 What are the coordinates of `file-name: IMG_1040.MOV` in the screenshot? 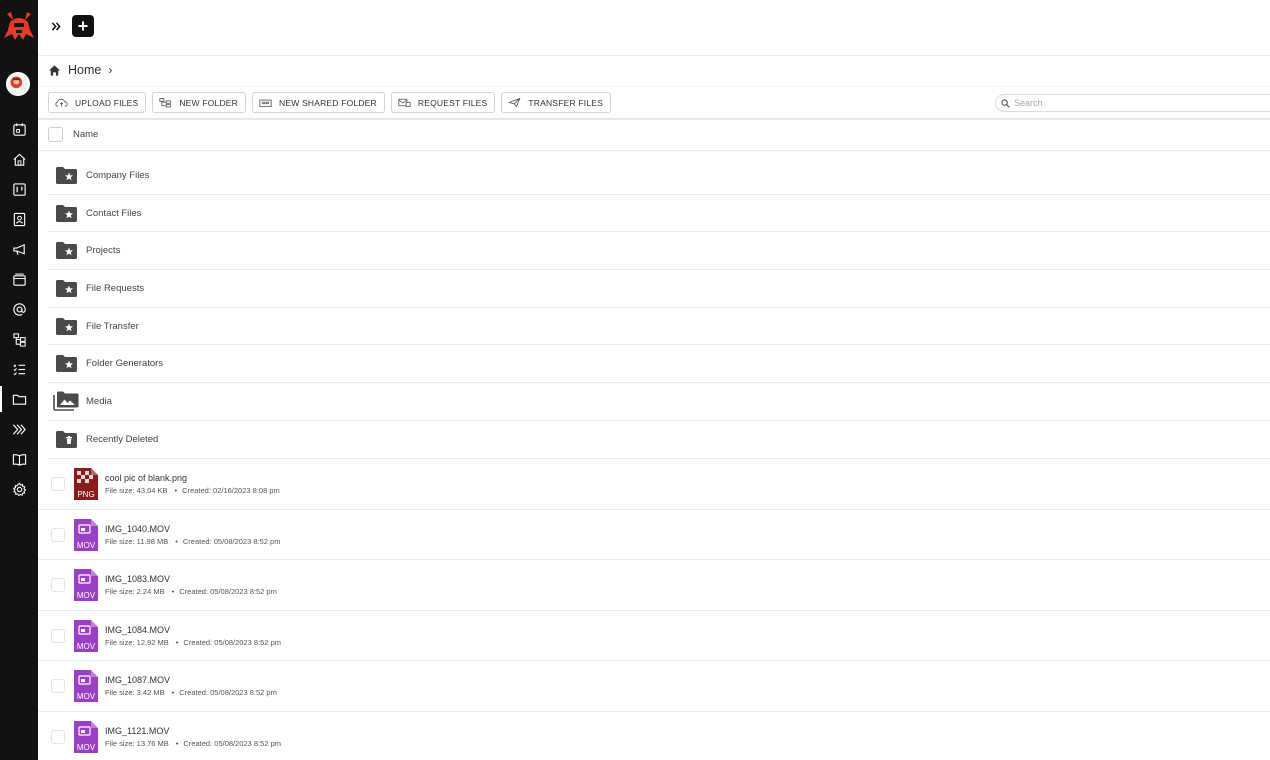 It's located at (137, 529).